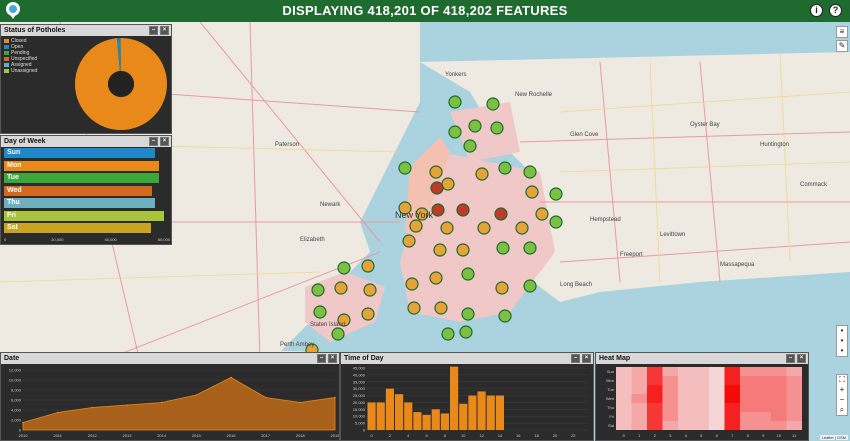  What do you see at coordinates (835, 10) in the screenshot?
I see `help-icon: ?` at bounding box center [835, 10].